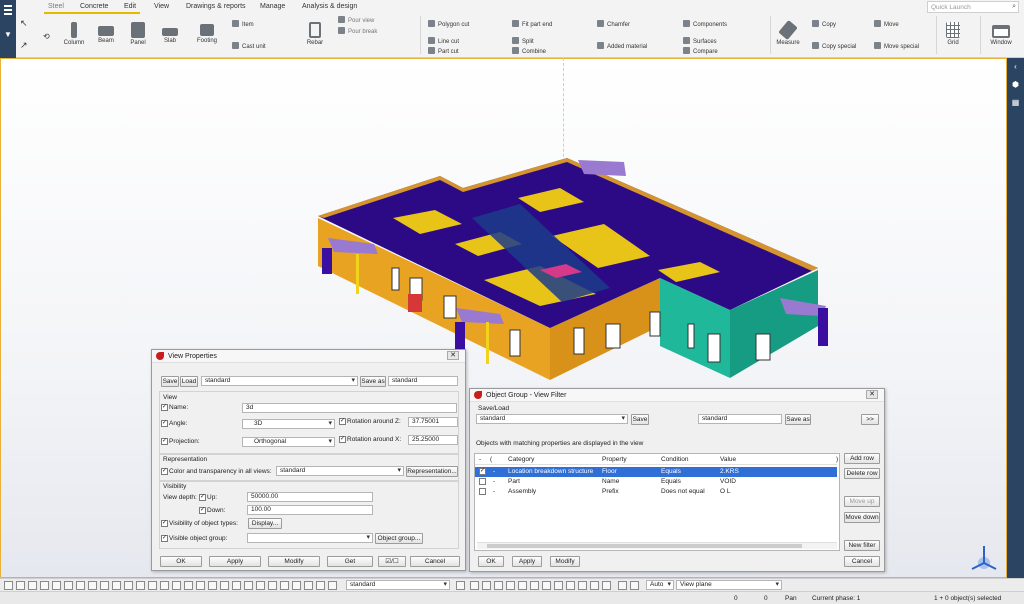  What do you see at coordinates (677, 395) in the screenshot?
I see `object-group-titlebar: Object Group - View Filter ✕` at bounding box center [677, 395].